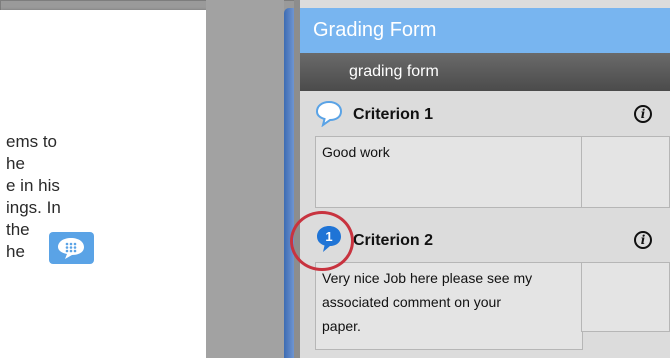  What do you see at coordinates (393, 114) in the screenshot?
I see `criterion-1-title: Criterion 1` at bounding box center [393, 114].